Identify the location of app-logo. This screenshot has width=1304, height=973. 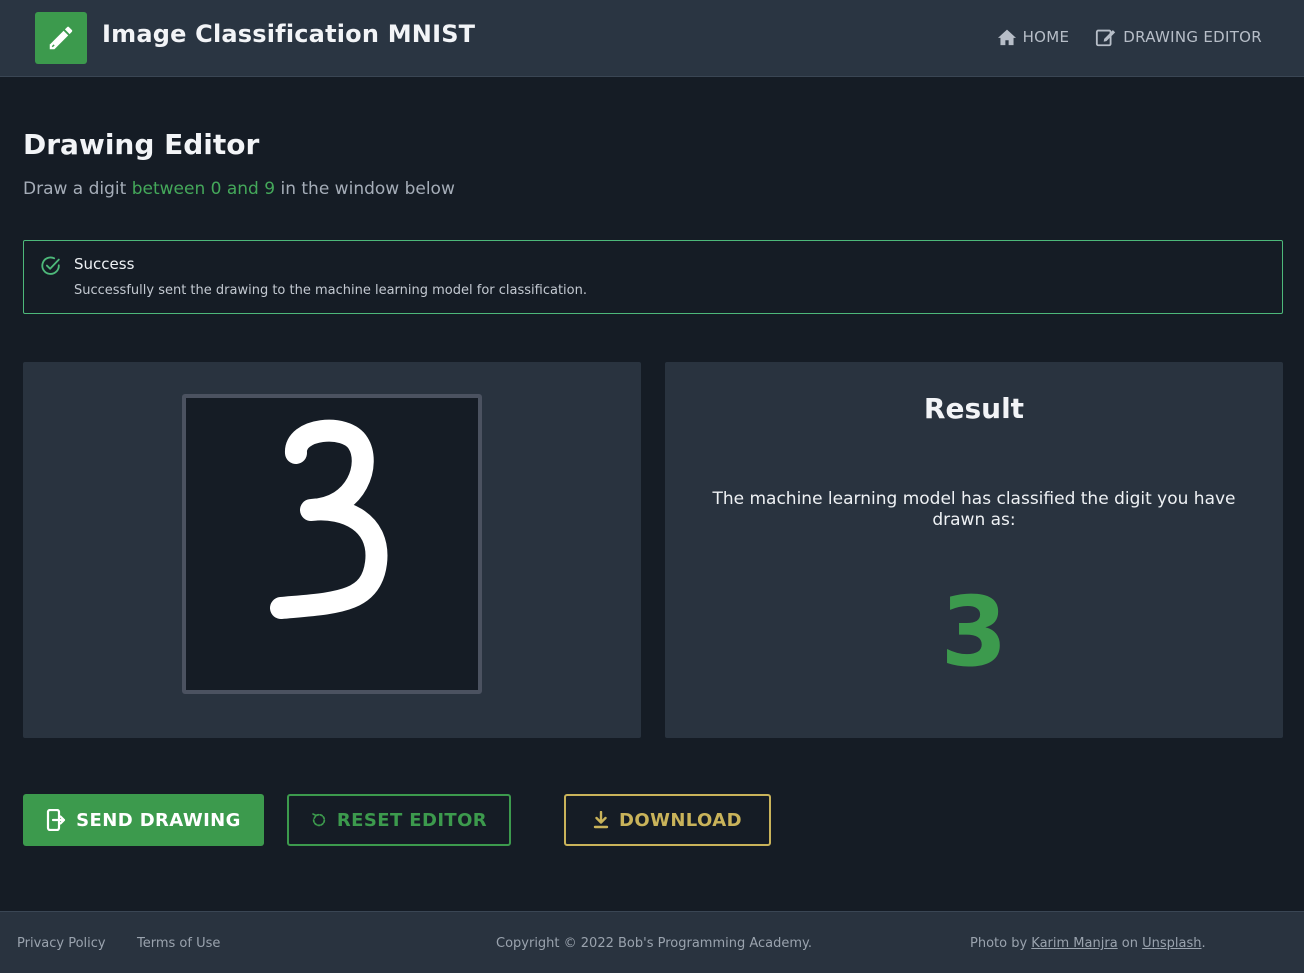
(61, 38).